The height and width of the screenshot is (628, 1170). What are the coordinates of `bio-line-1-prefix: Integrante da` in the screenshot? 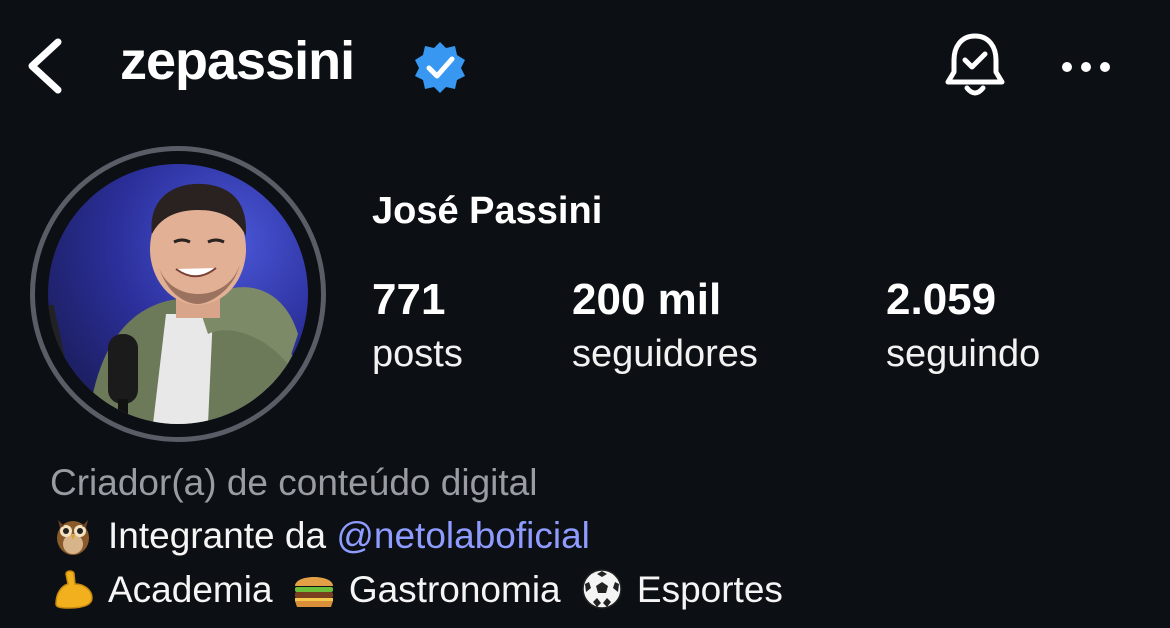 It's located at (222, 535).